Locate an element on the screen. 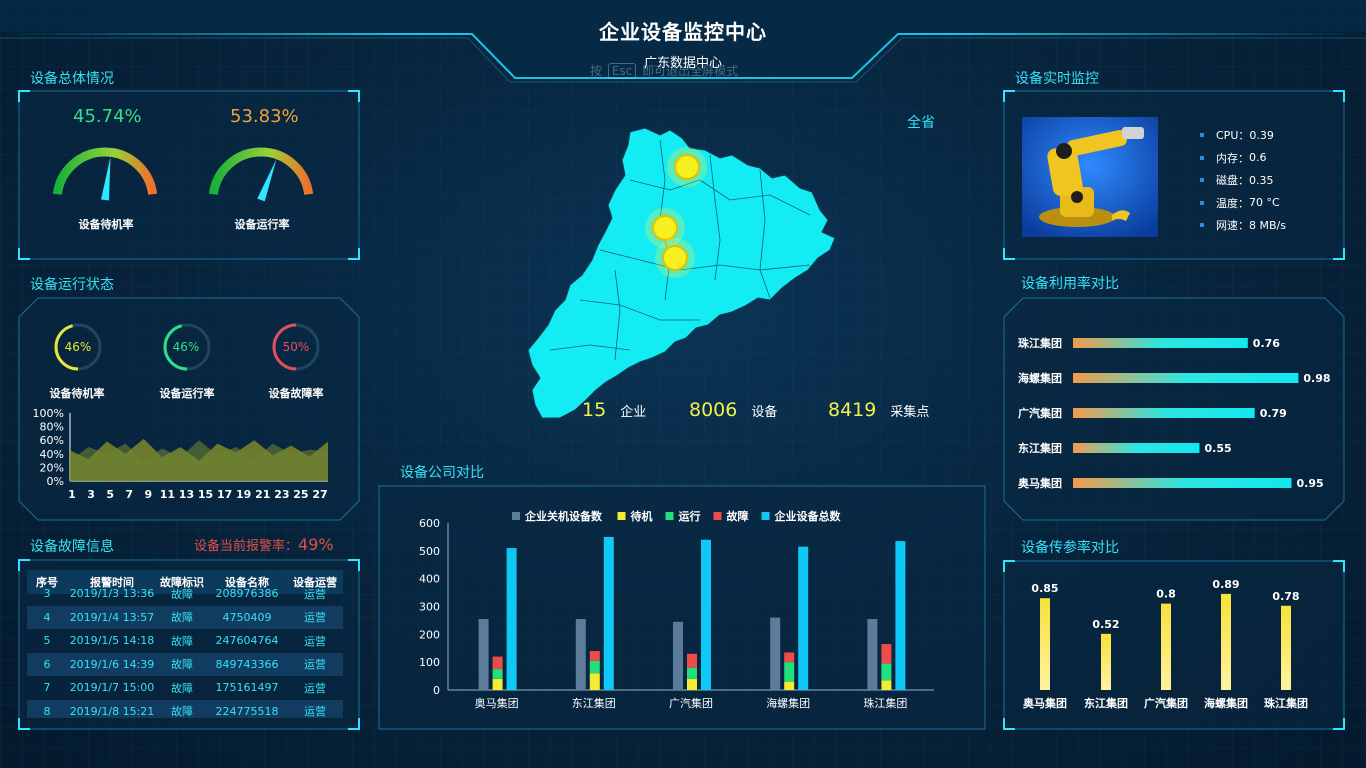 This screenshot has height=768, width=1366. table-cell: 2019/1/6 14:39 is located at coordinates (112, 664).